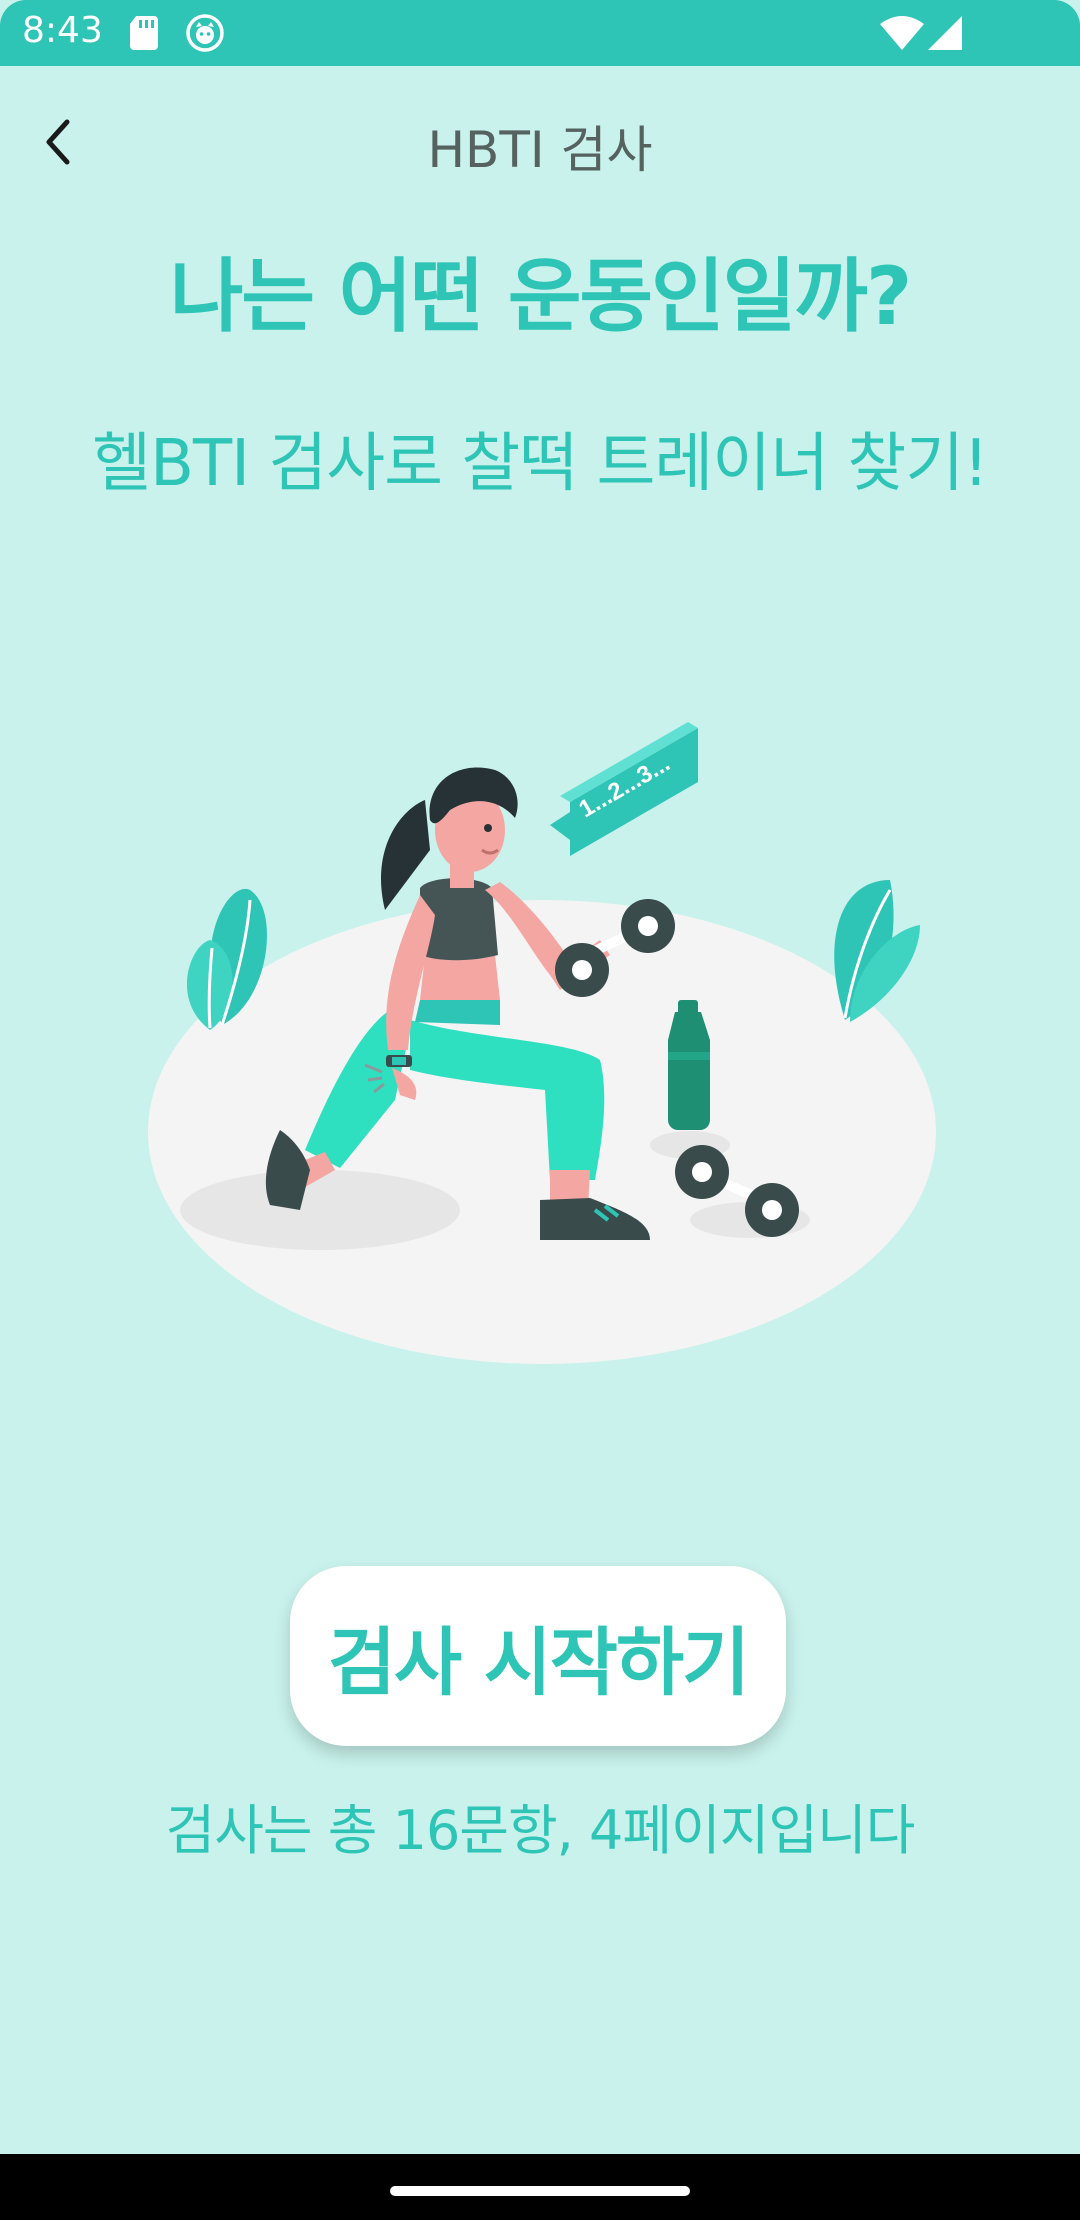 The image size is (1080, 2220). Describe the element at coordinates (541, 296) in the screenshot. I see `headline: 나는 어떤 운동인일까?` at that location.